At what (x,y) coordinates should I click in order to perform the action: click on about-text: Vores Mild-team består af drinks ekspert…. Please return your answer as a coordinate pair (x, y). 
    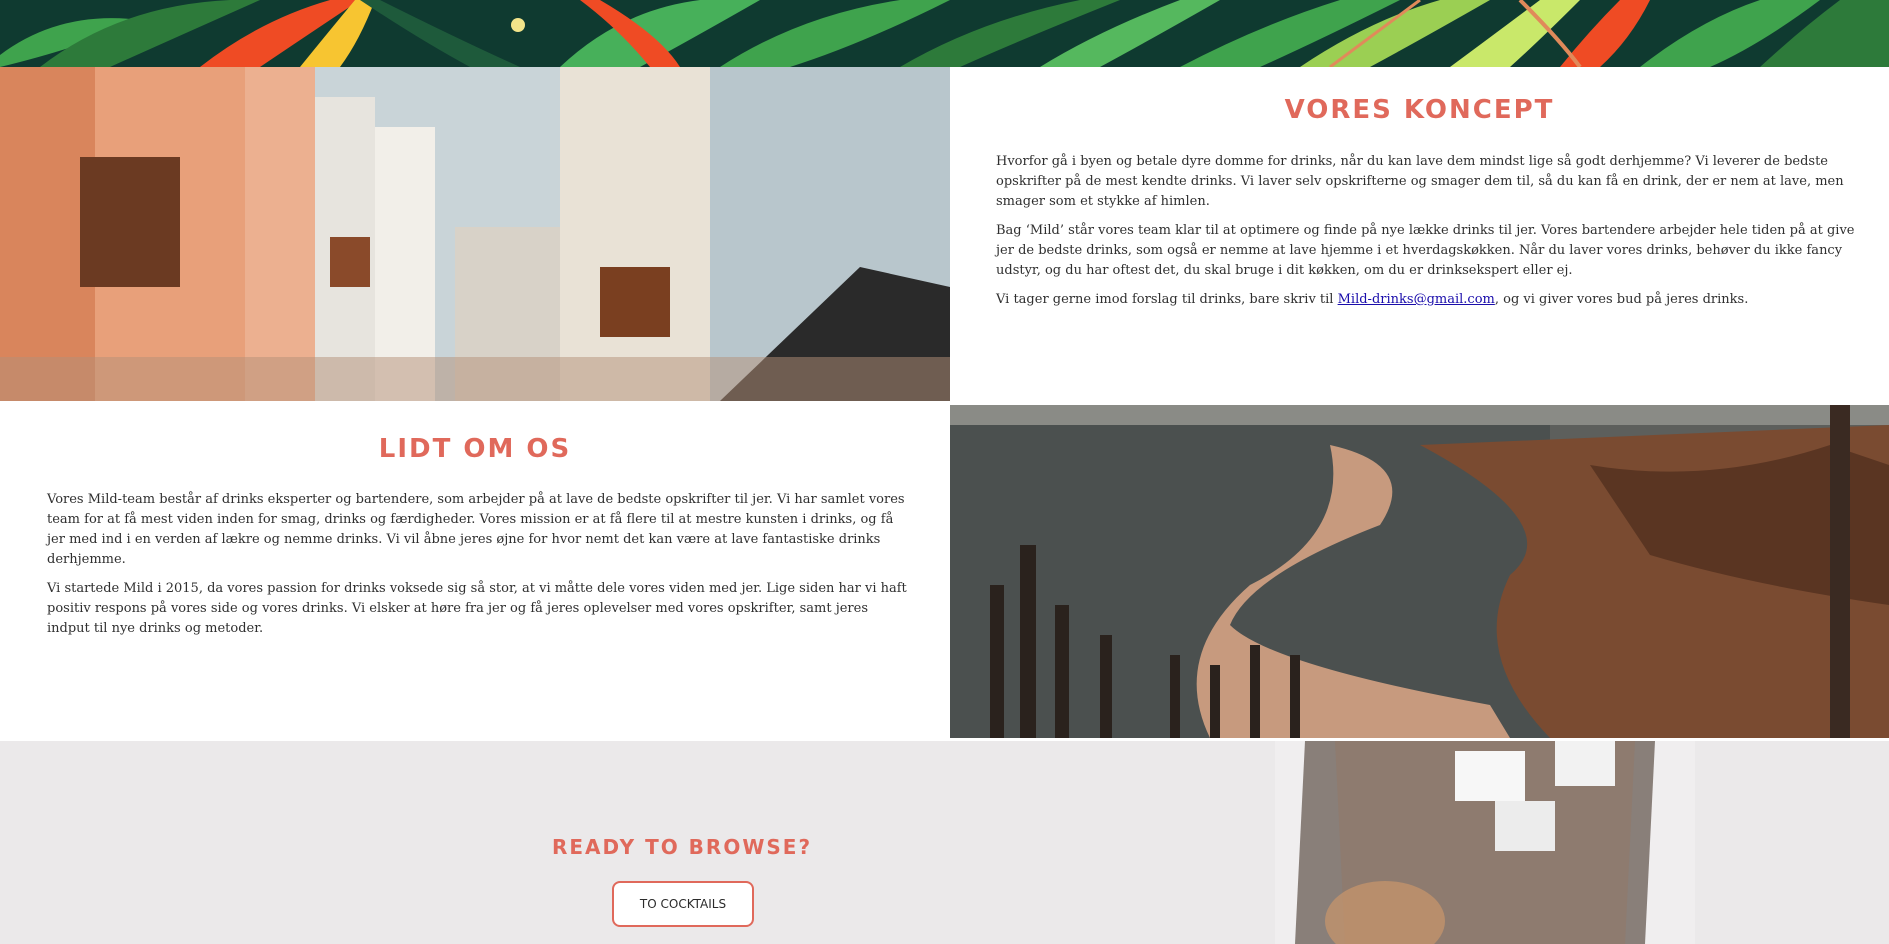
    Looking at the image, I should click on (477, 569).